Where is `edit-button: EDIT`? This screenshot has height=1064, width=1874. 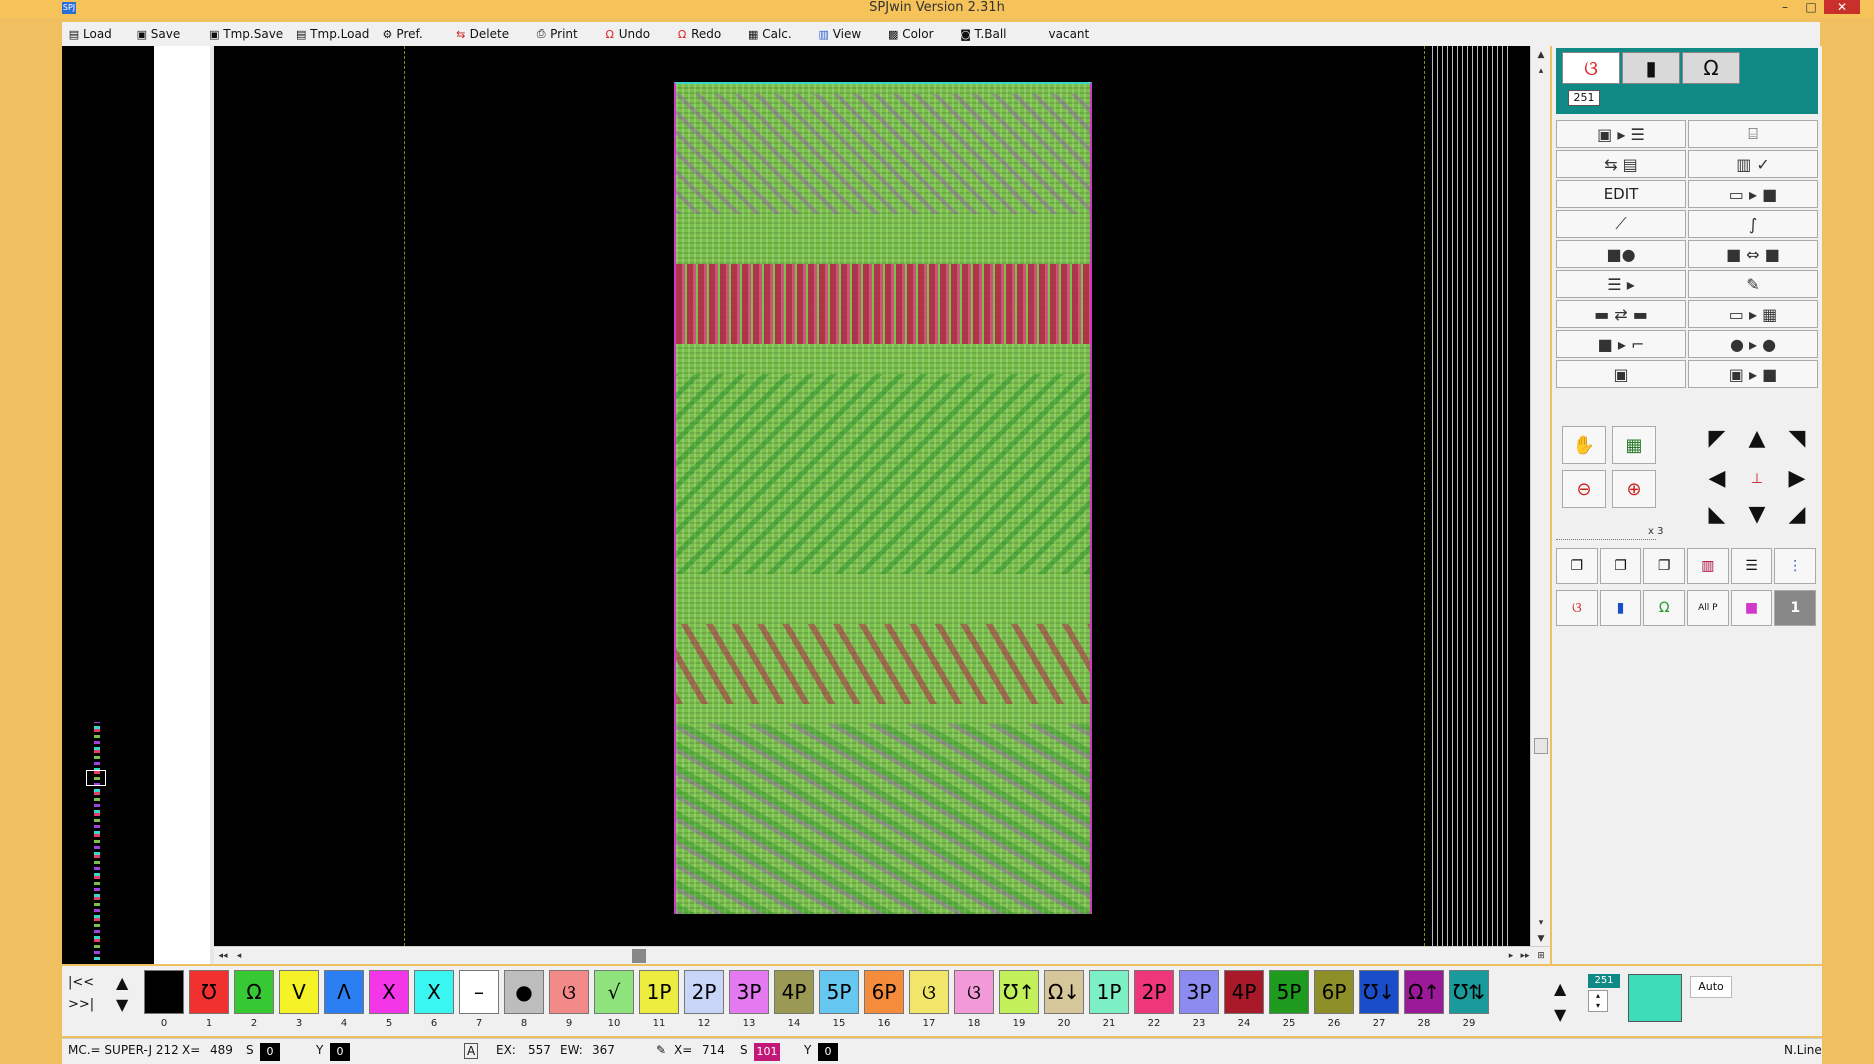 edit-button: EDIT is located at coordinates (1621, 194).